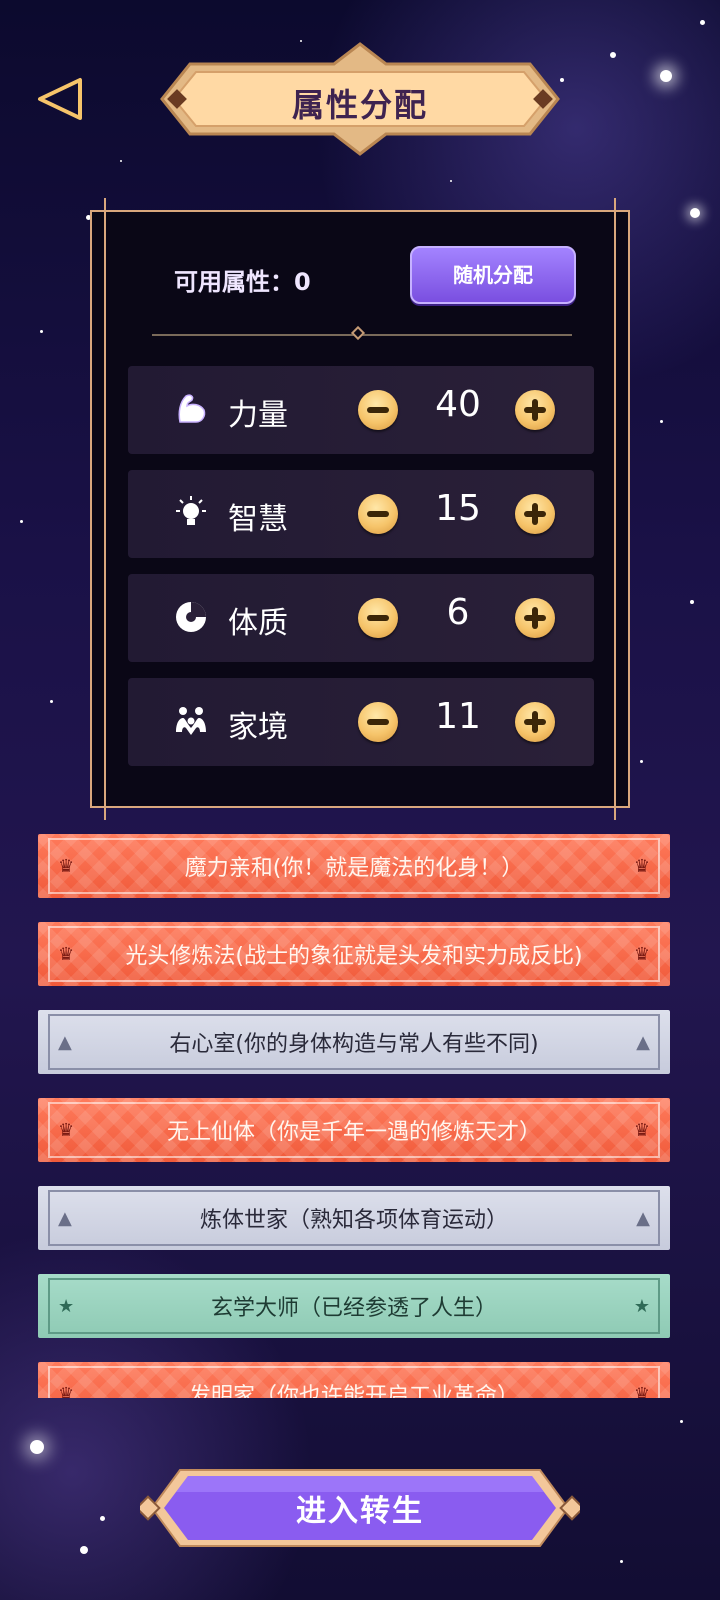 Image resolution: width=720 pixels, height=1600 pixels. Describe the element at coordinates (458, 508) in the screenshot. I see `attribute-value: 15` at that location.